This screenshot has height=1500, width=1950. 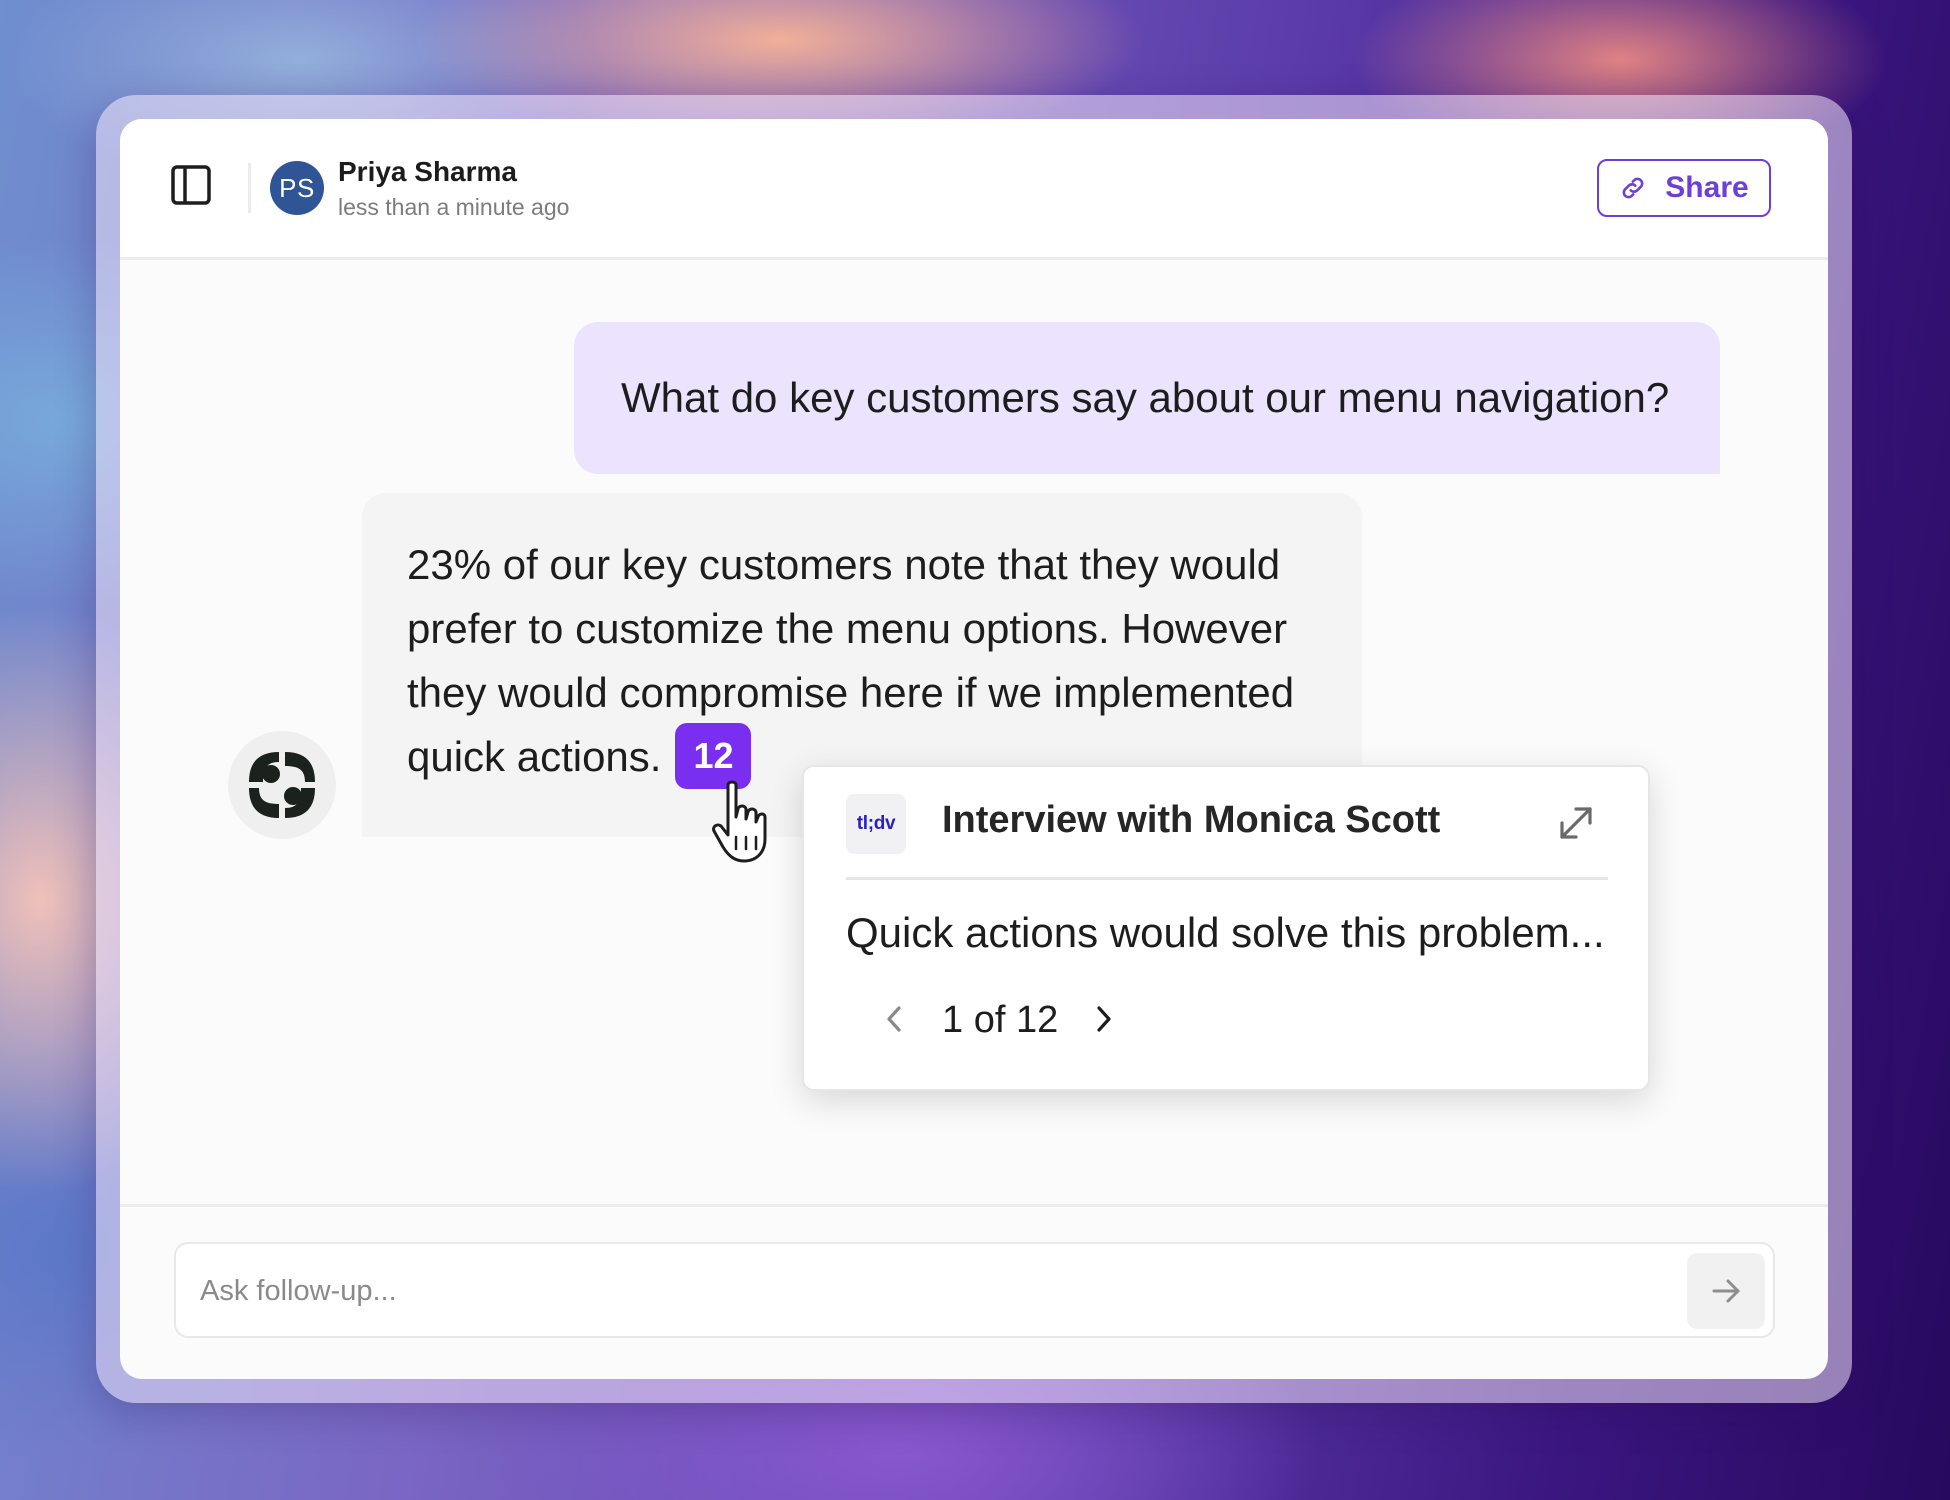 I want to click on source-page-indicator: 1 of 12, so click(x=1000, y=1020).